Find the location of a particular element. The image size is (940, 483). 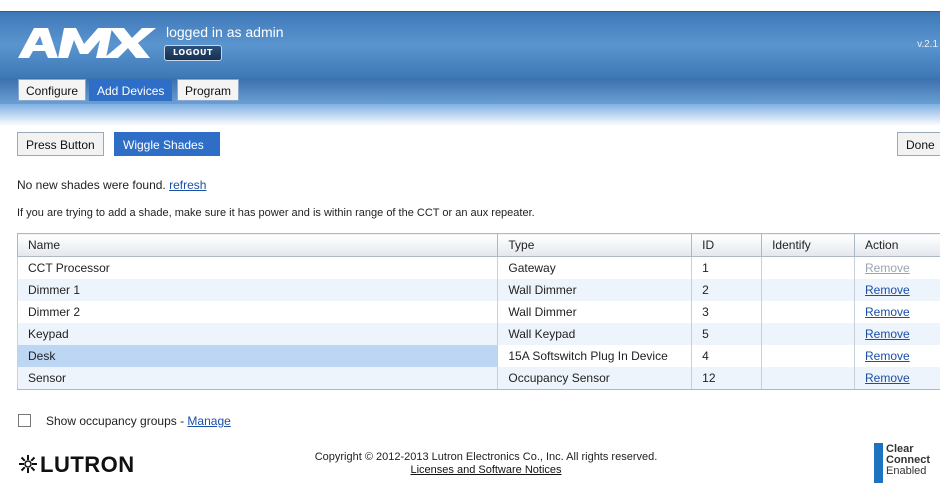

enabled-word: Enabled is located at coordinates (906, 471).